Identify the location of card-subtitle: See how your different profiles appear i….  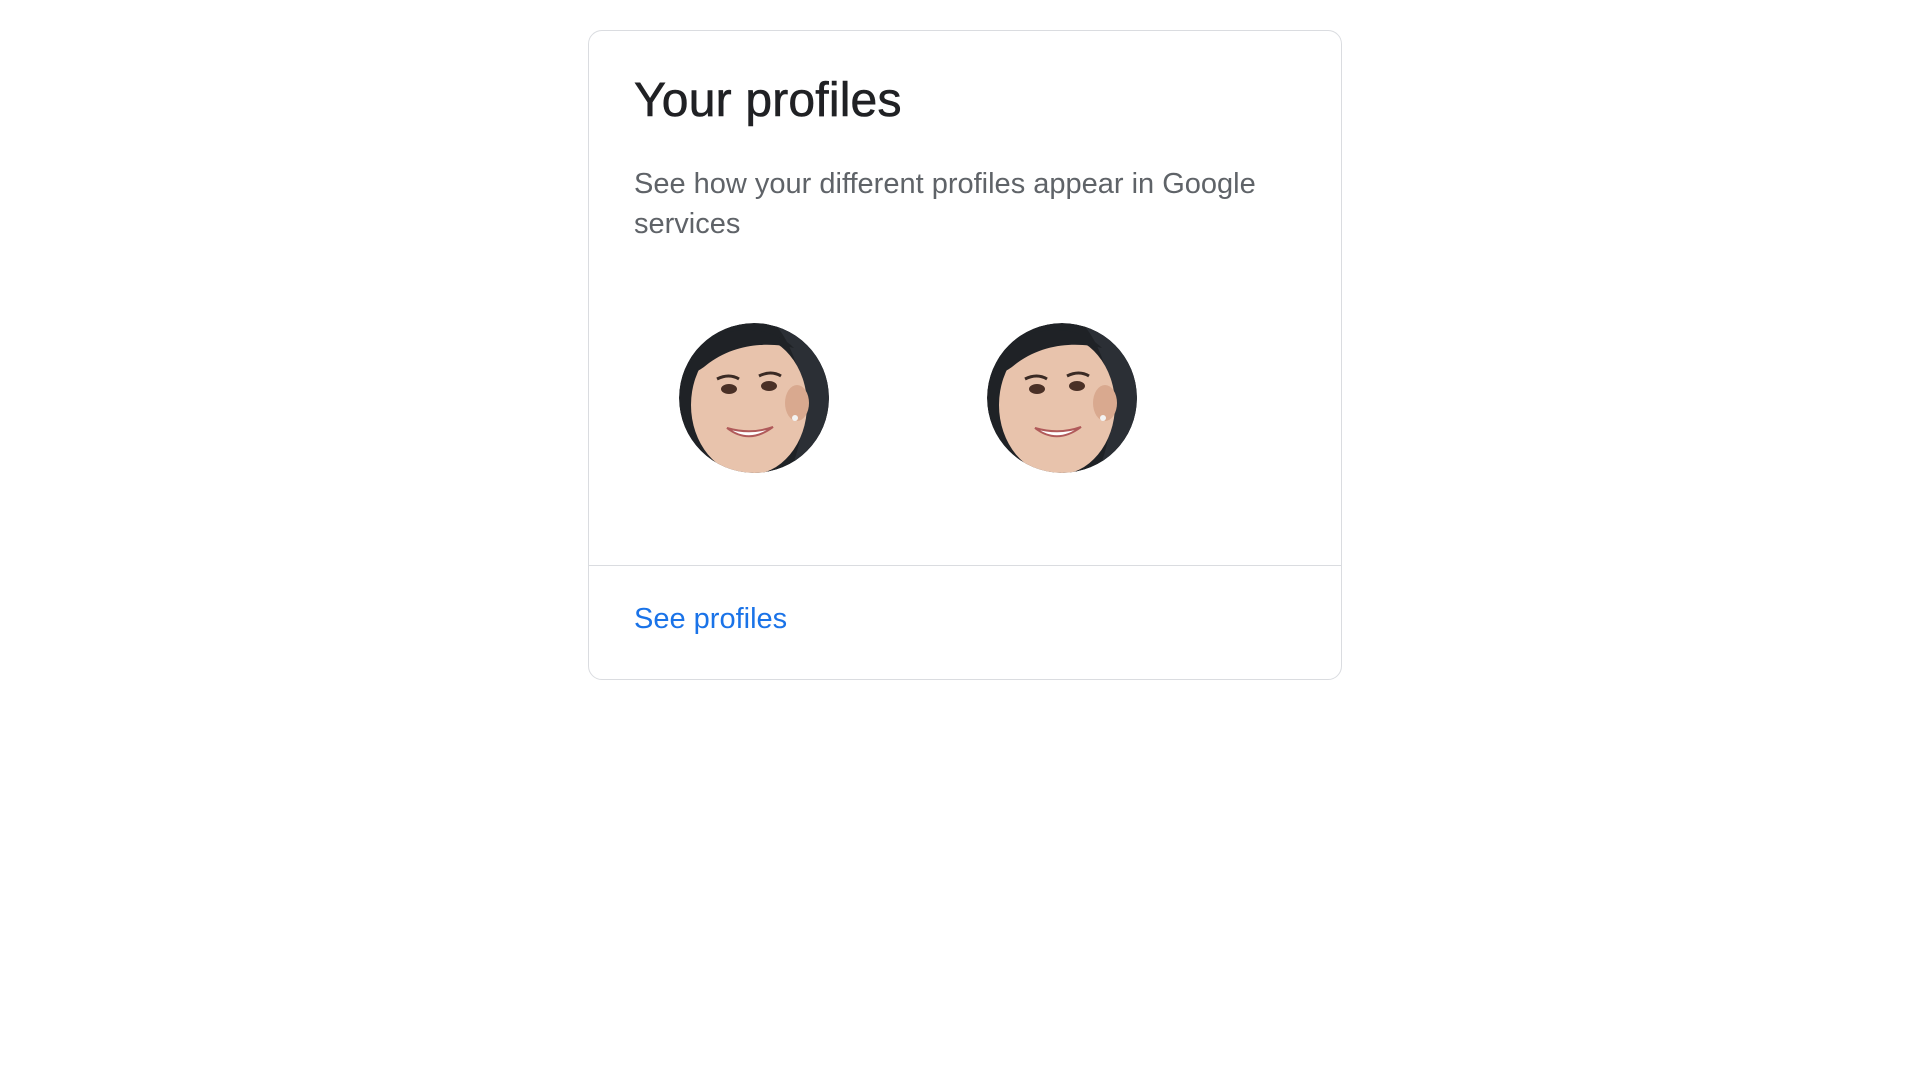
(945, 204).